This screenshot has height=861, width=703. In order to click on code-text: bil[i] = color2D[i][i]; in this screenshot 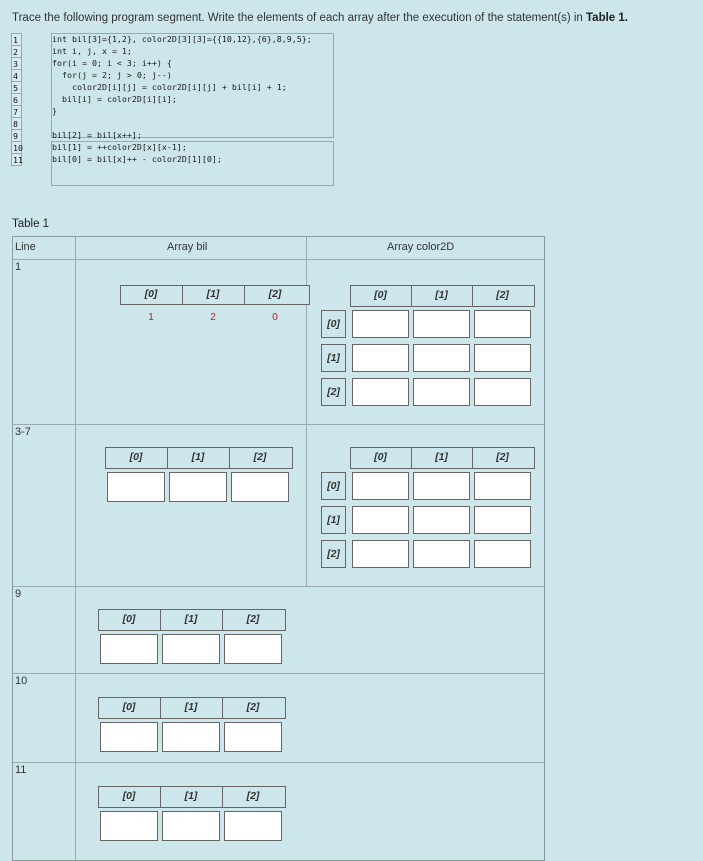, I will do `click(114, 99)`.